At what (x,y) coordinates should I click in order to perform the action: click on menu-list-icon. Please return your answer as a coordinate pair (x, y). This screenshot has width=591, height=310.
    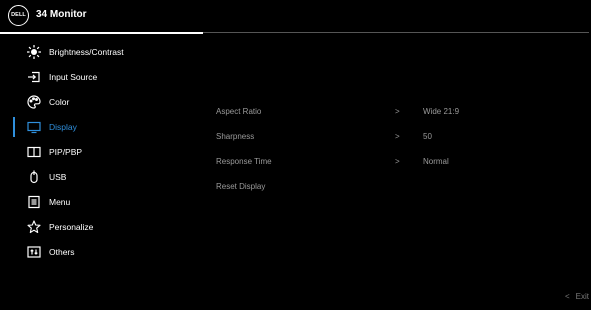
    Looking at the image, I should click on (34, 202).